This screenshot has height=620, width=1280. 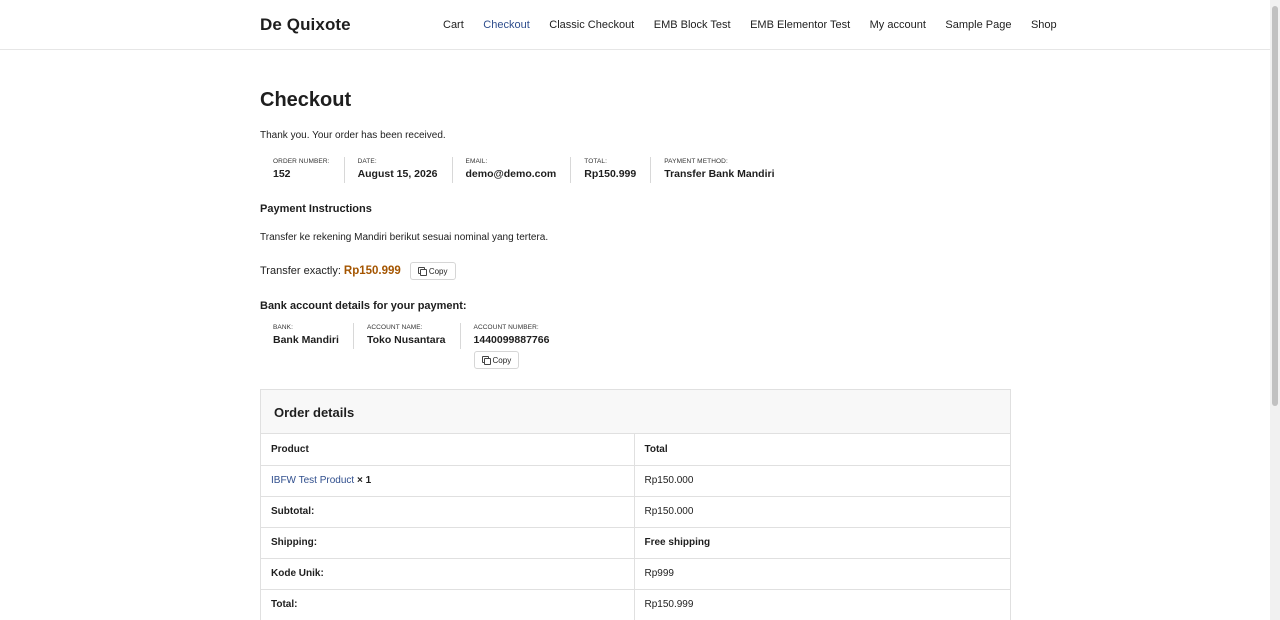 I want to click on bank-label: Bank:, so click(x=283, y=327).